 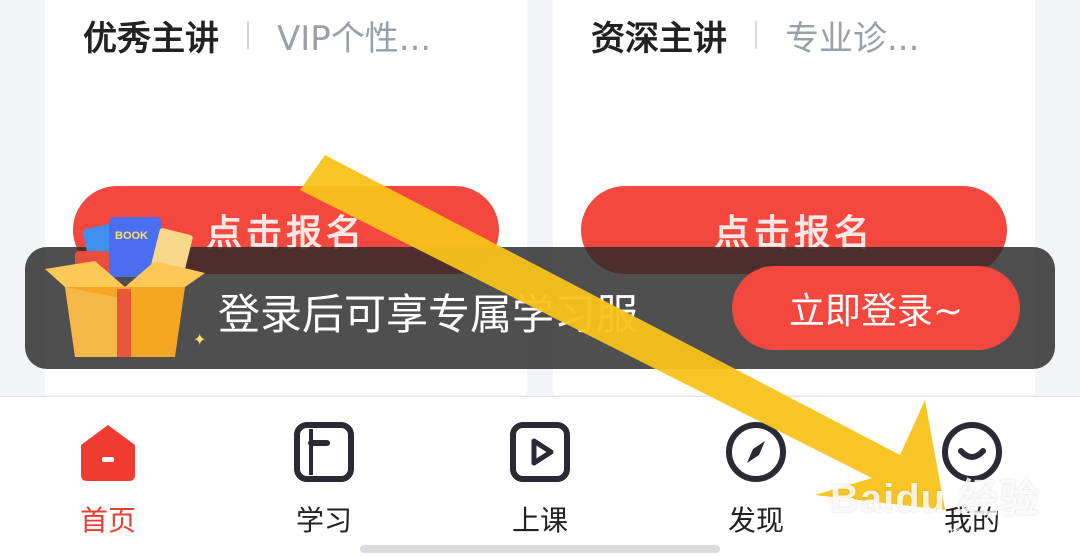 What do you see at coordinates (540, 549) in the screenshot?
I see `home-indicator` at bounding box center [540, 549].